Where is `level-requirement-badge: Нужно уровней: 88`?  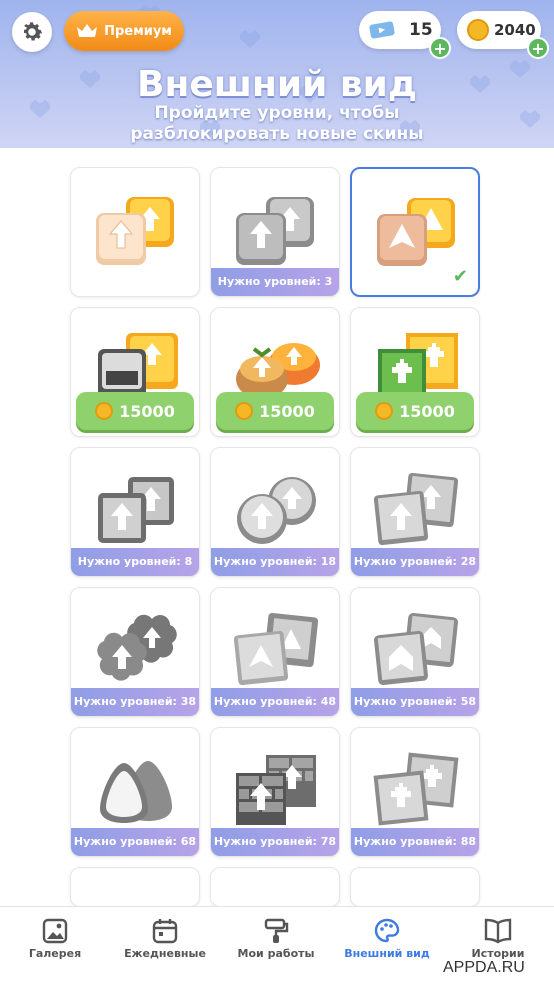 level-requirement-badge: Нужно уровней: 88 is located at coordinates (415, 842).